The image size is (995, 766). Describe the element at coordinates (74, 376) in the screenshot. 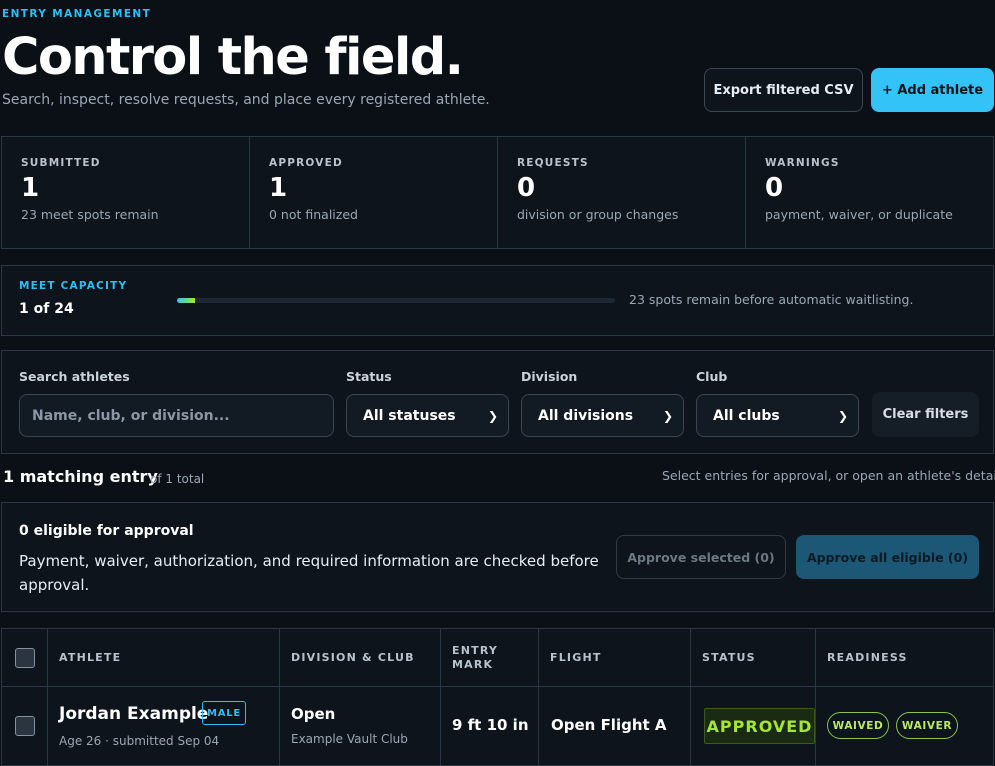

I see `search-label: Search athletes` at that location.